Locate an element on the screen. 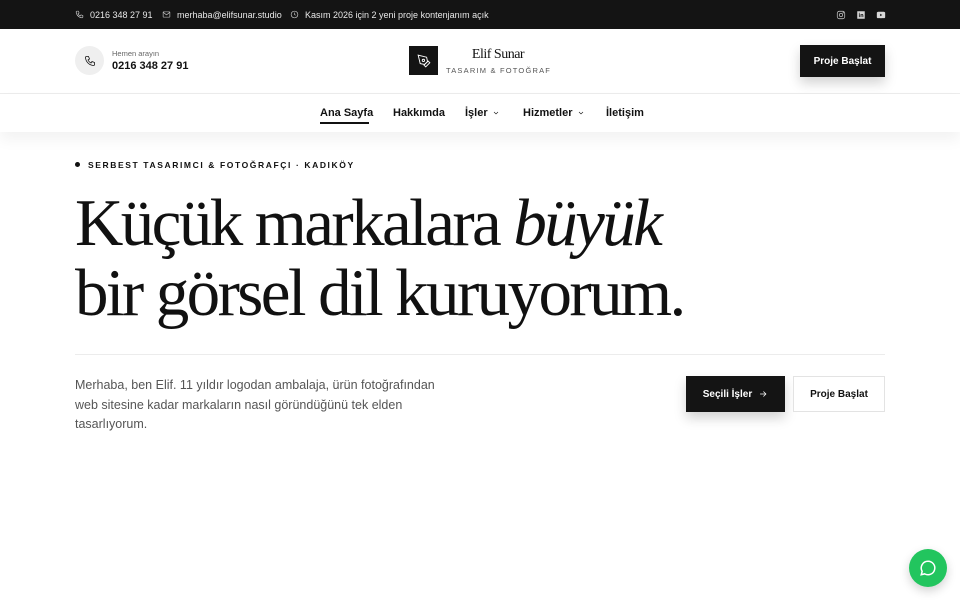  chat-button is located at coordinates (928, 568).